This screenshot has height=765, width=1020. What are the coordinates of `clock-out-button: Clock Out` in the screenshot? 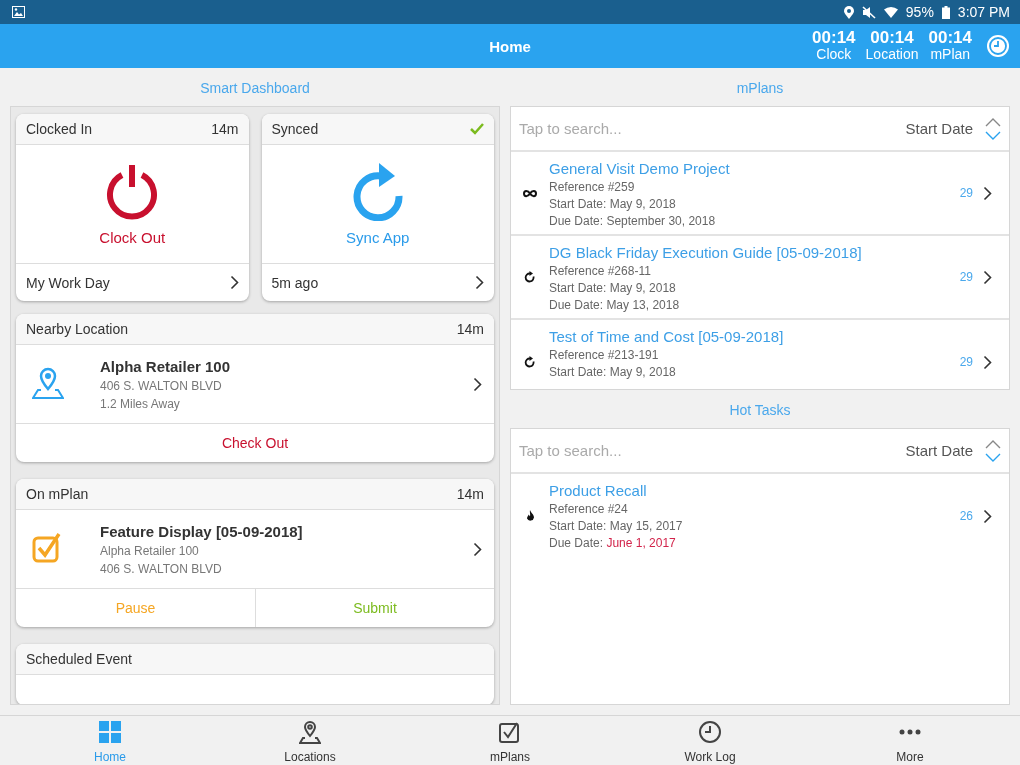 It's located at (132, 204).